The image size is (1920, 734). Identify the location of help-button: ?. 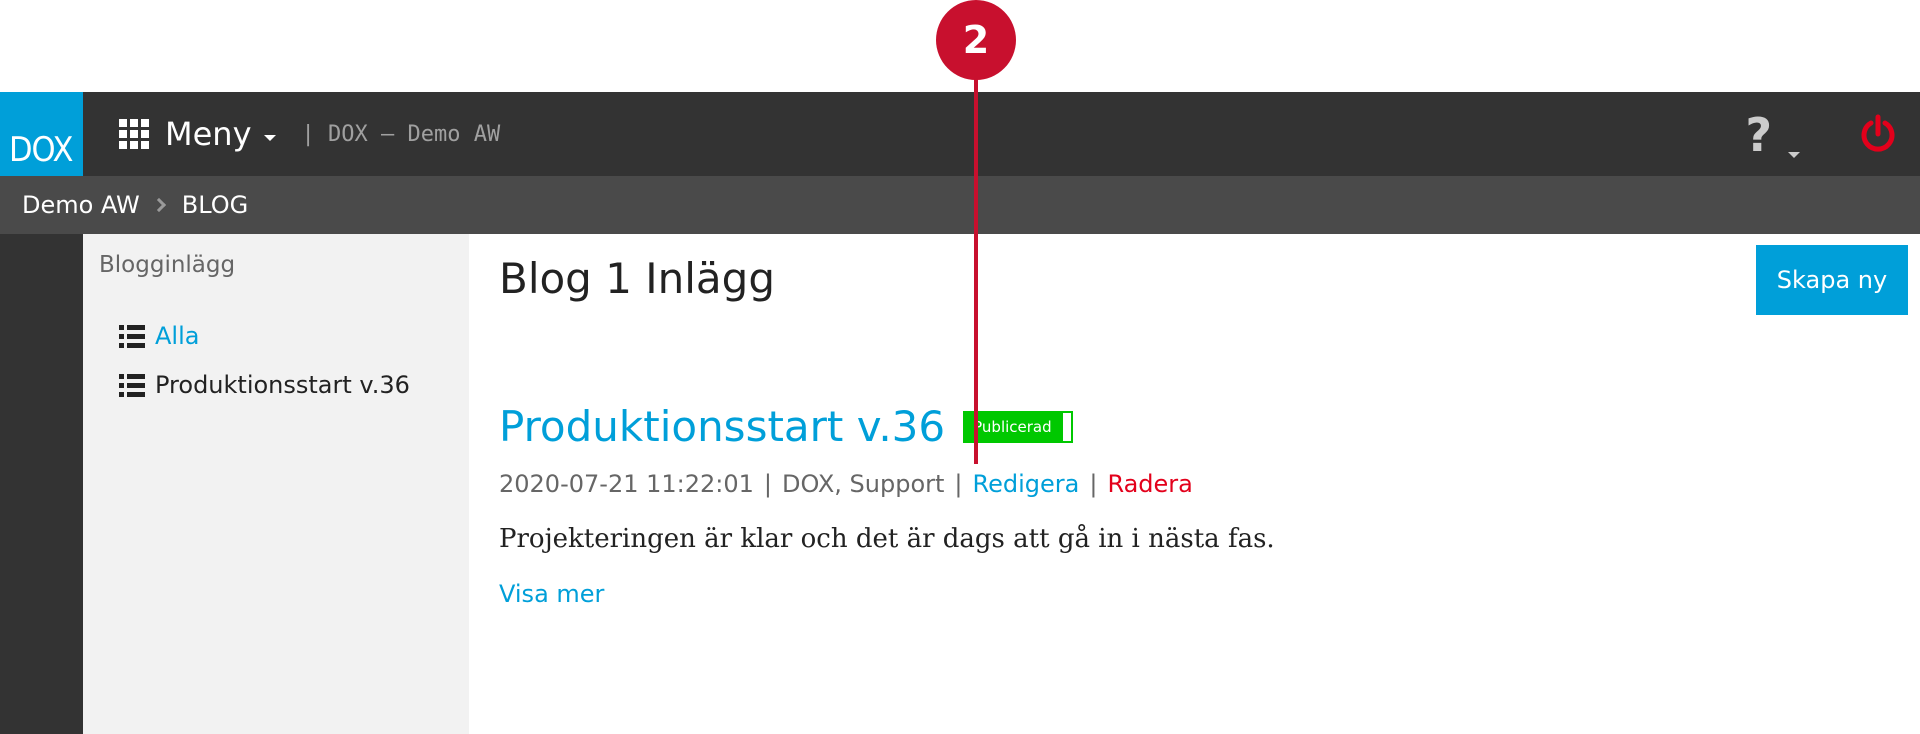
(1772, 135).